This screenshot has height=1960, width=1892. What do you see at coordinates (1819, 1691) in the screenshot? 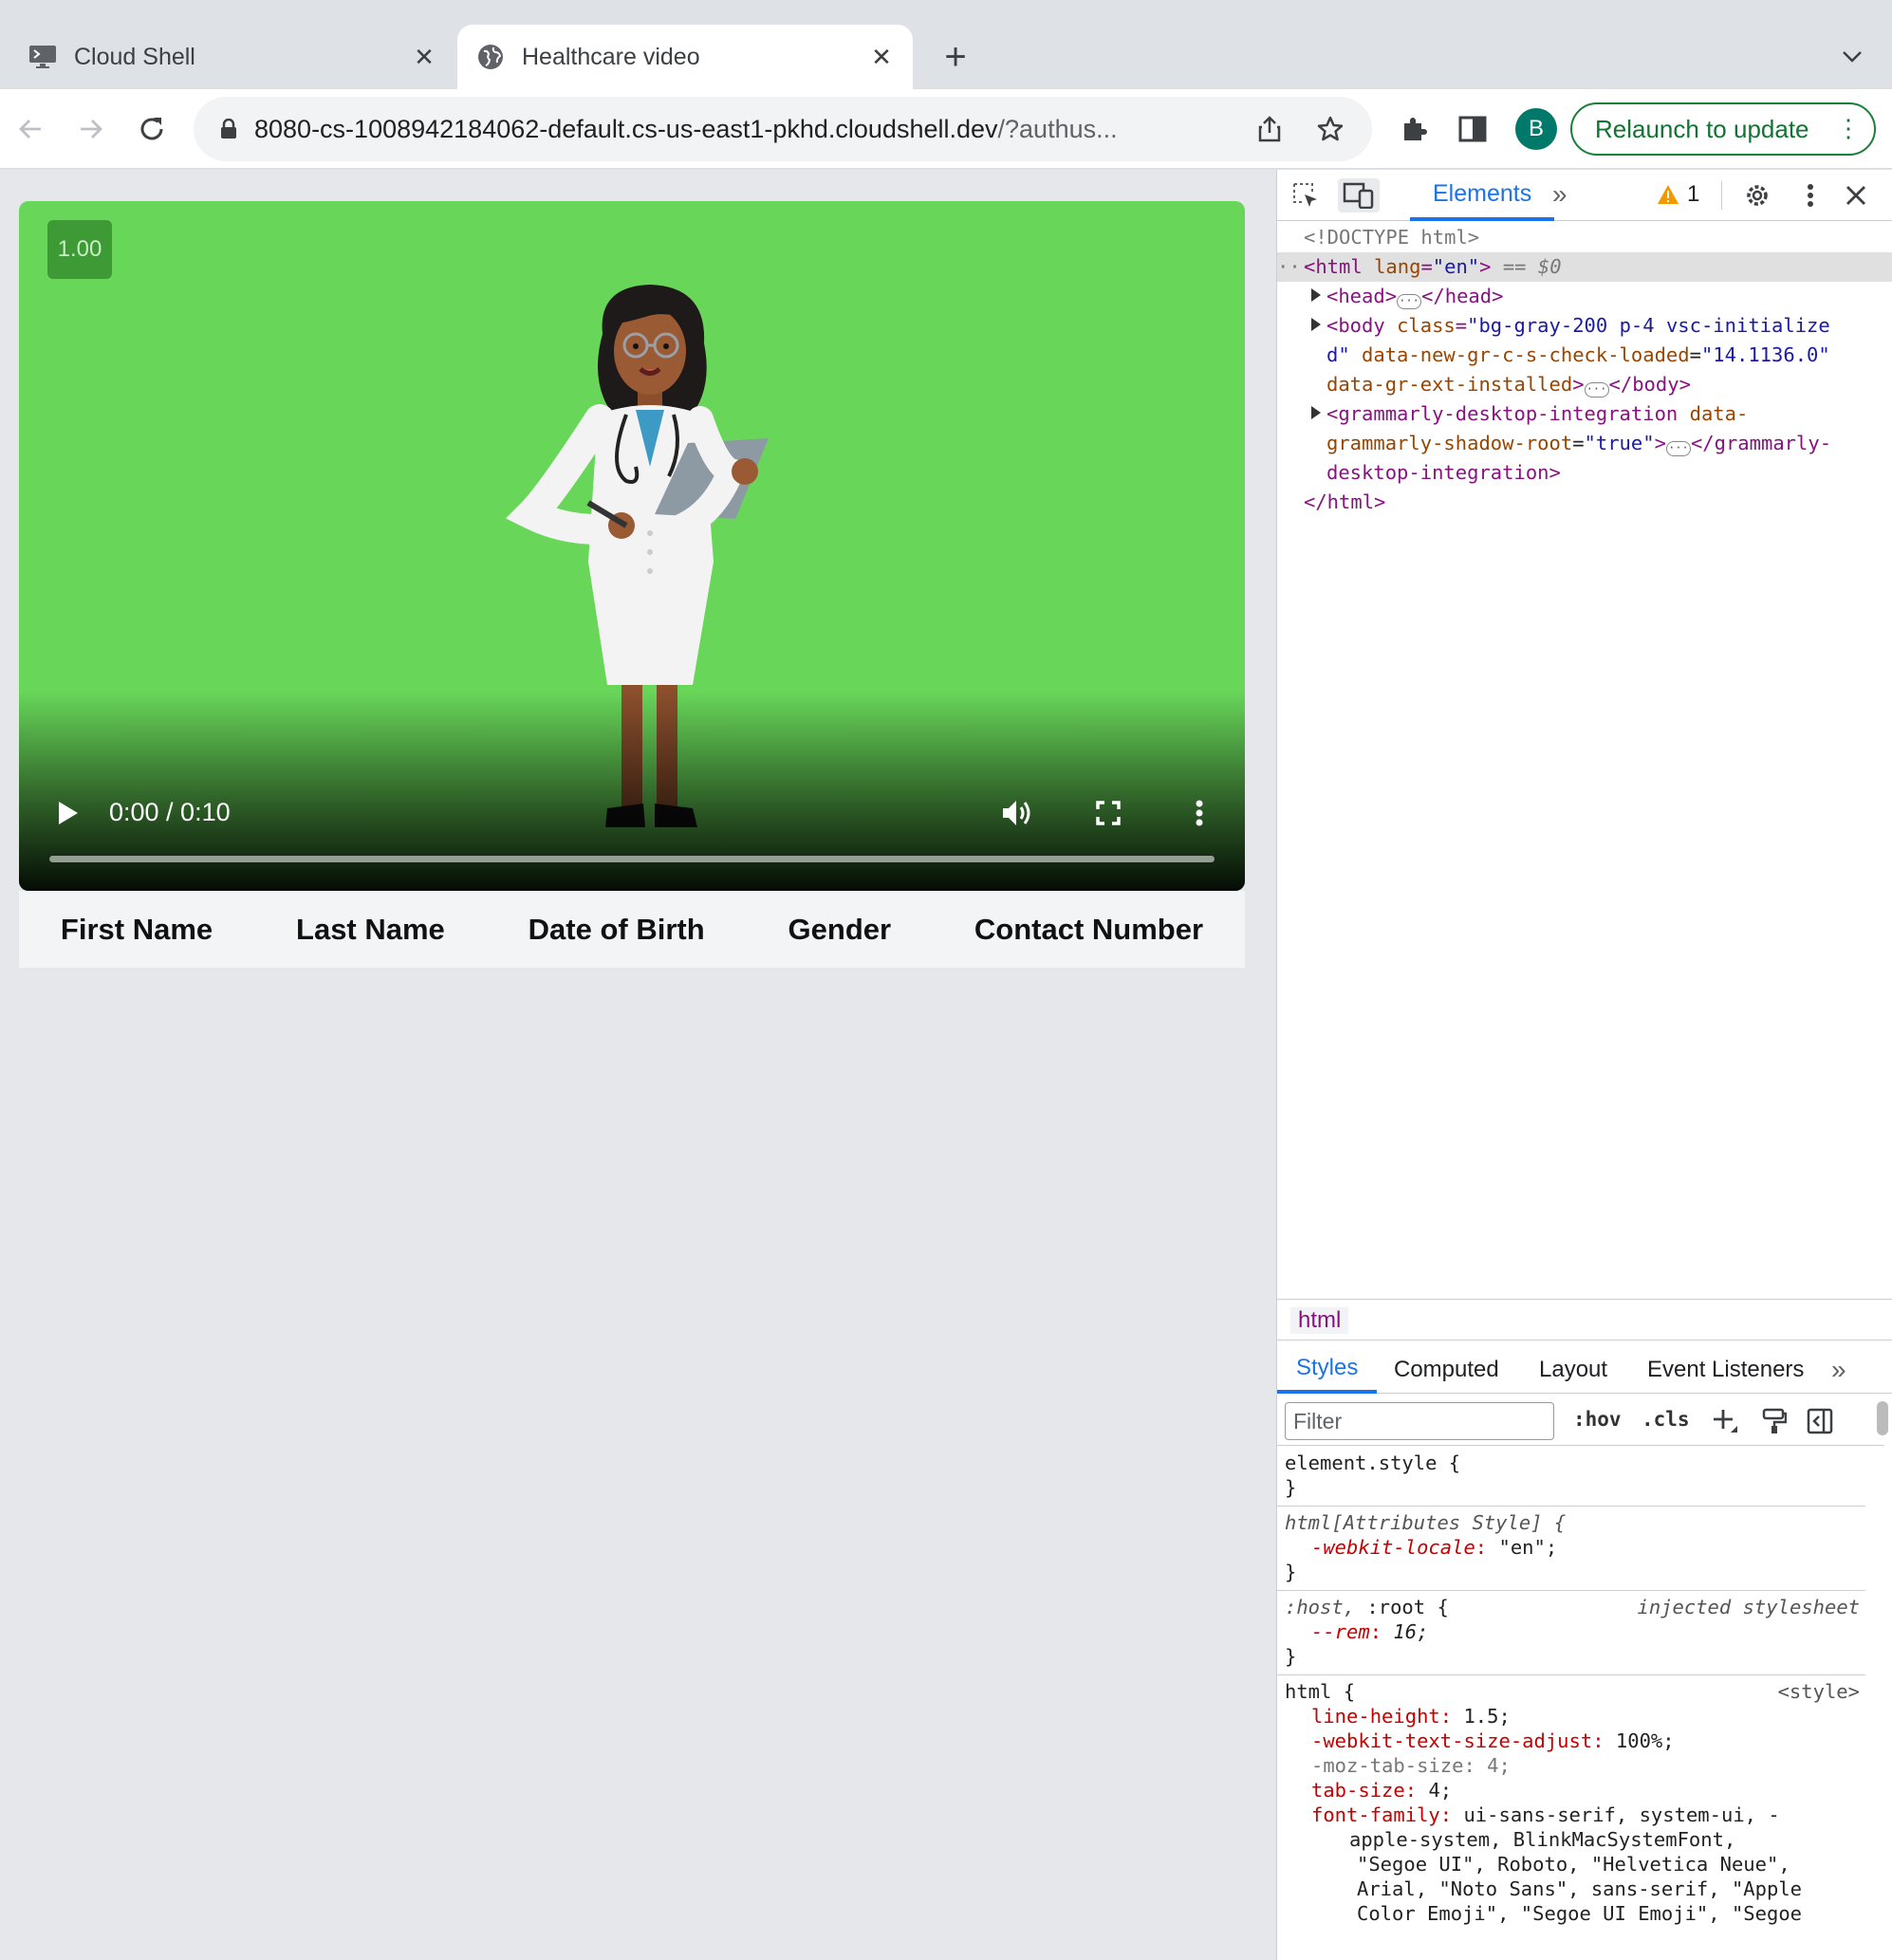
I see `rule-origin-link: <style>` at bounding box center [1819, 1691].